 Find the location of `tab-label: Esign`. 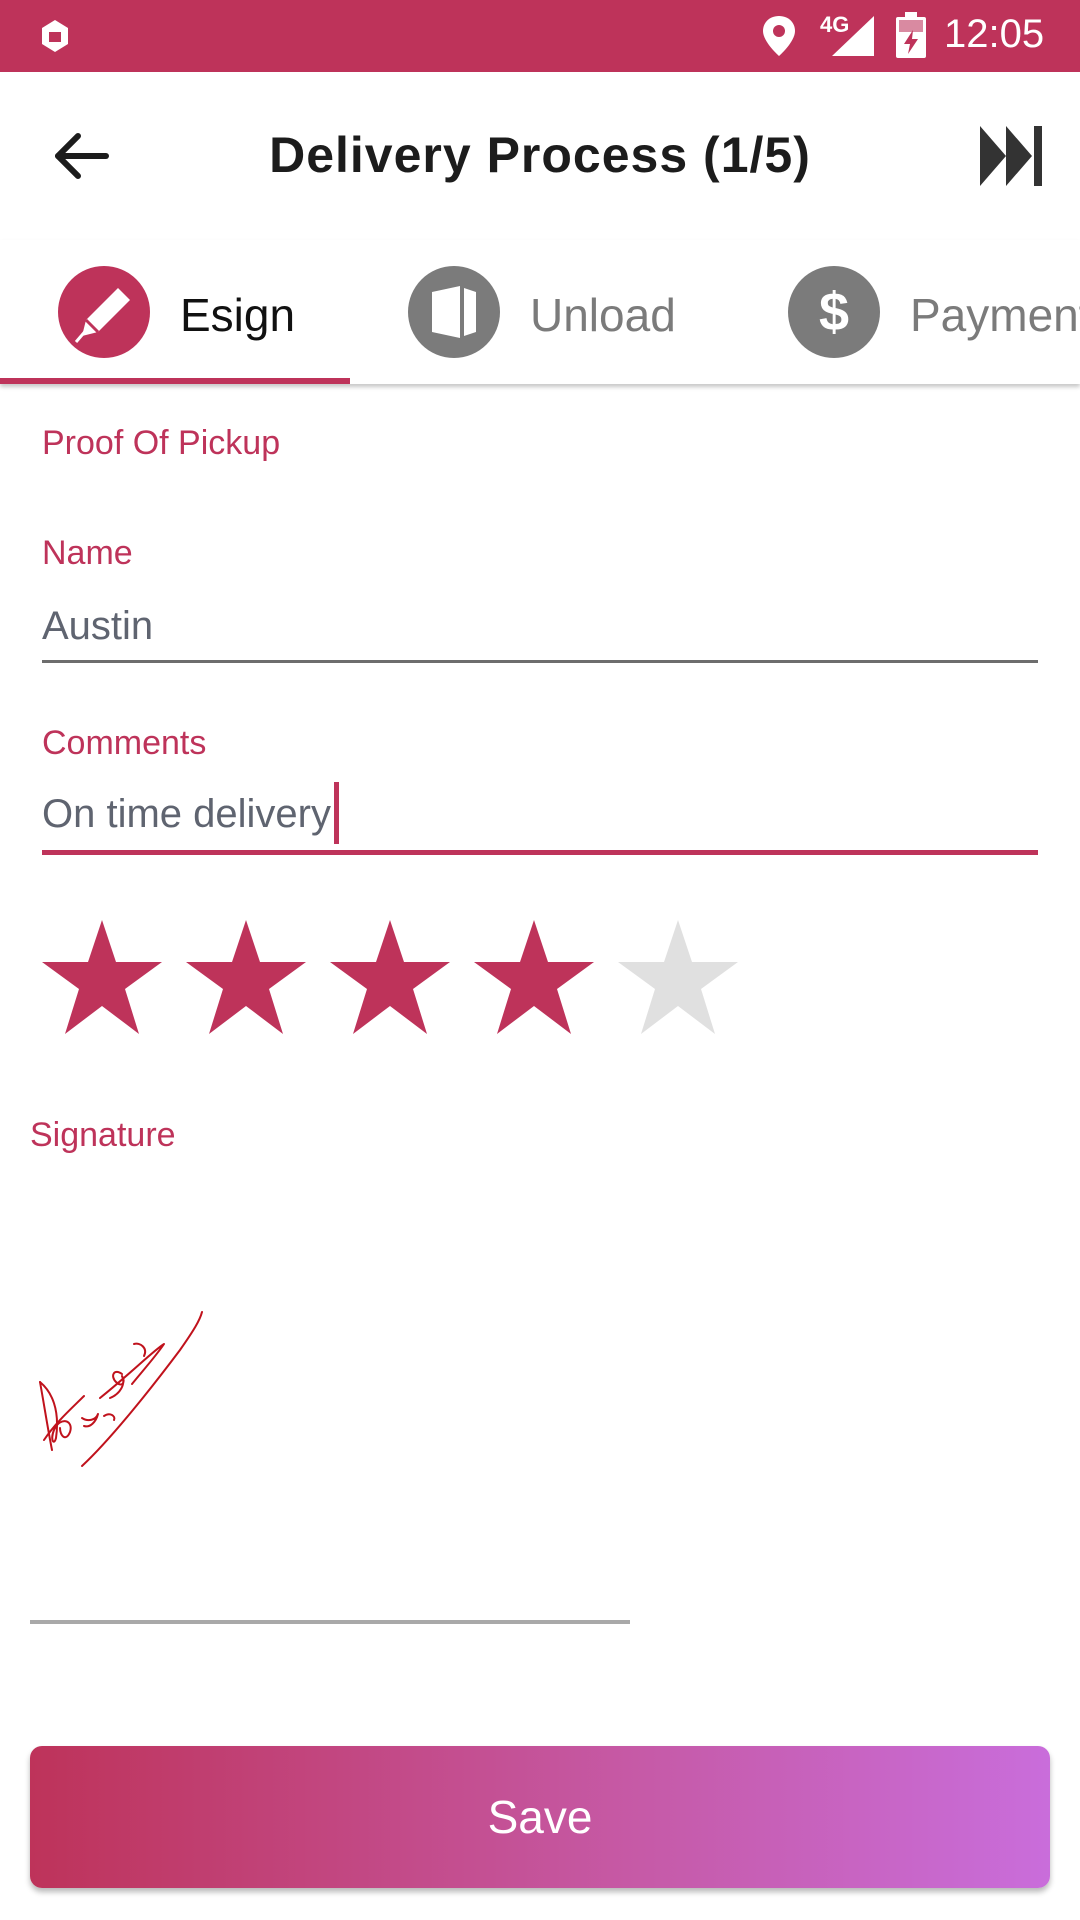

tab-label: Esign is located at coordinates (238, 315).